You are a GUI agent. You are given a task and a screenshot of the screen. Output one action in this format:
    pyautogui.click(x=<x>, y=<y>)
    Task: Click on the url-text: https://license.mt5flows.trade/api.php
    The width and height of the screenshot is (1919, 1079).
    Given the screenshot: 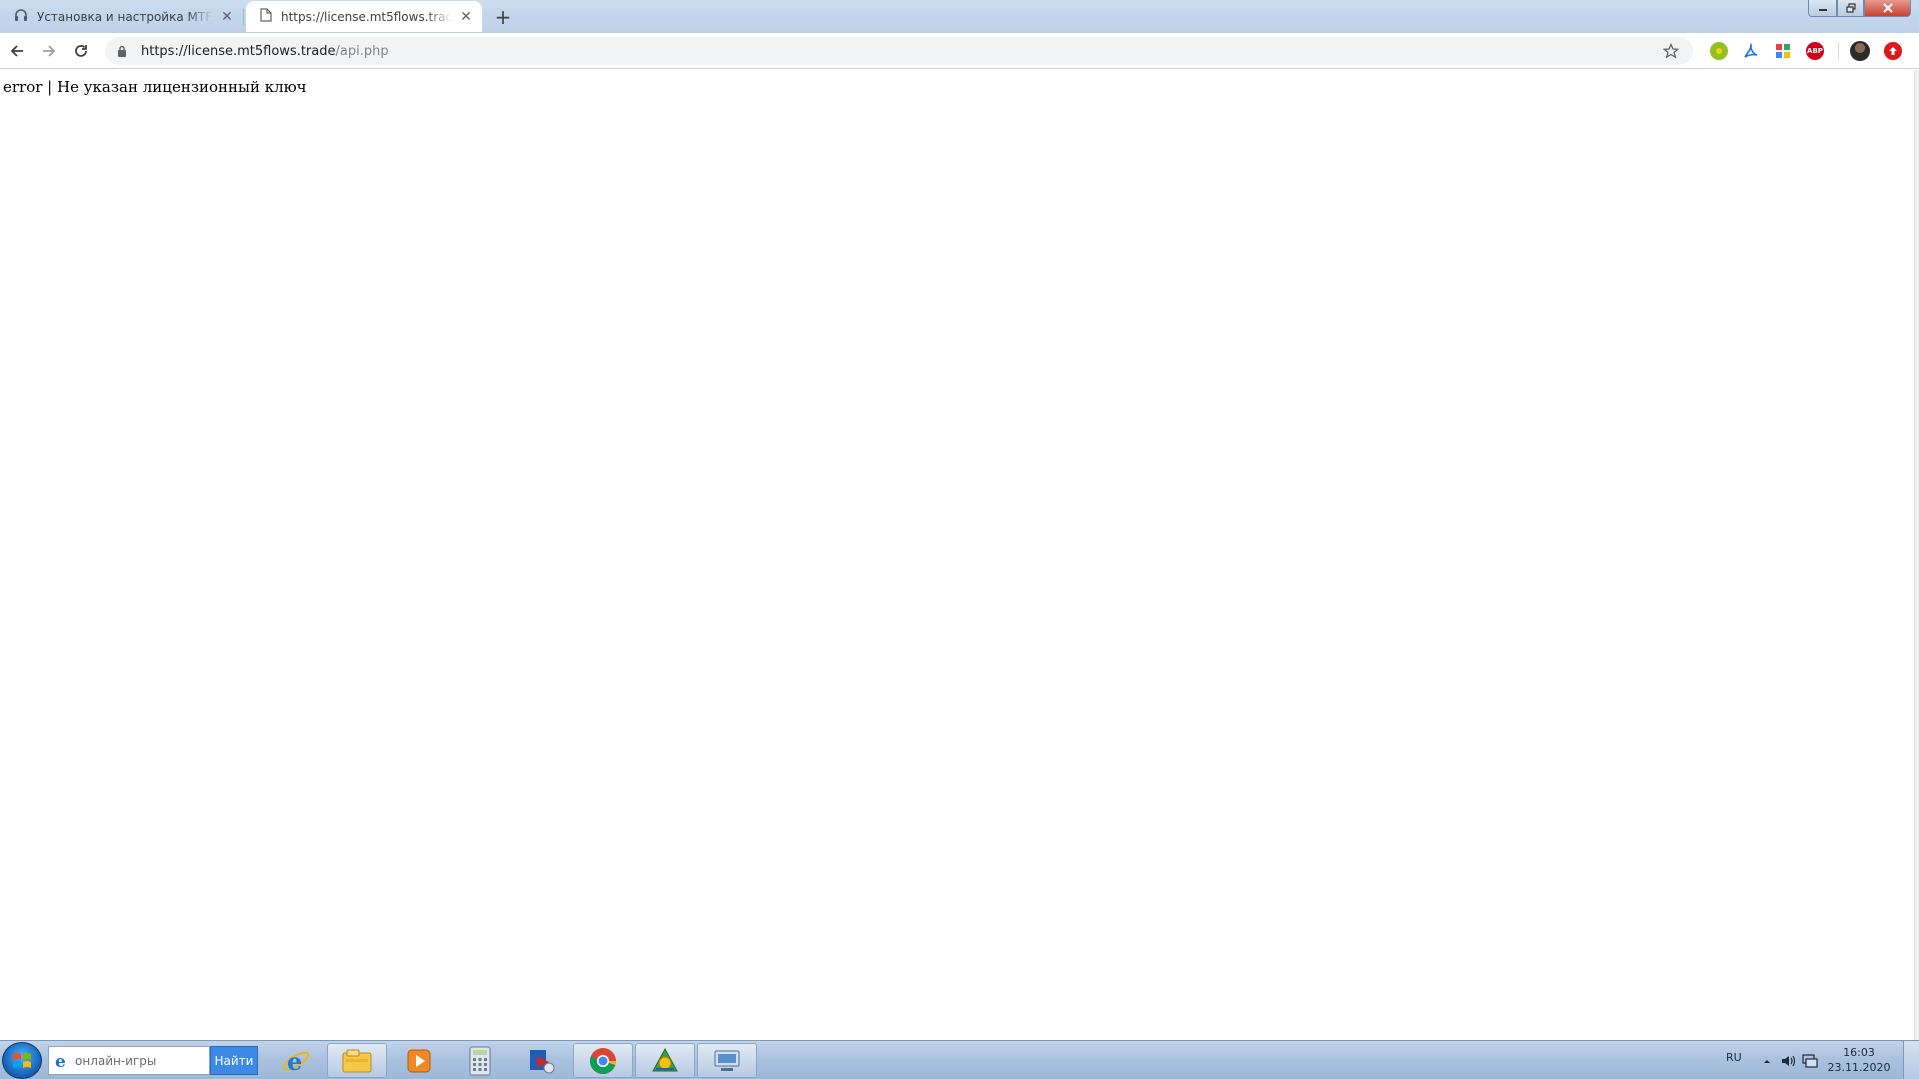 What is the action you would take?
    pyautogui.click(x=265, y=51)
    